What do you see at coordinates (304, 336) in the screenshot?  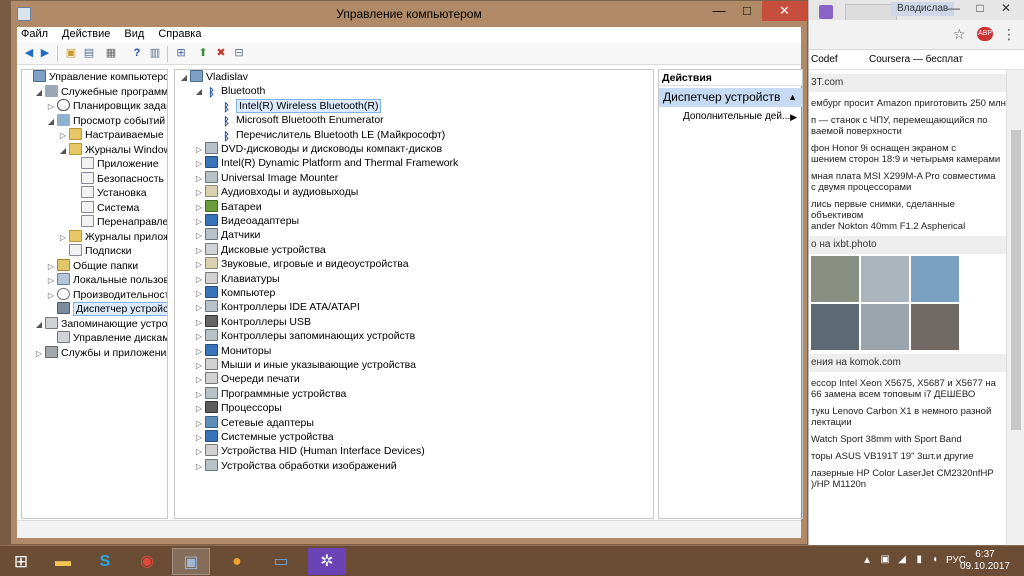 I see `tree-item: ▷ Контроллеры запоминающих устройств` at bounding box center [304, 336].